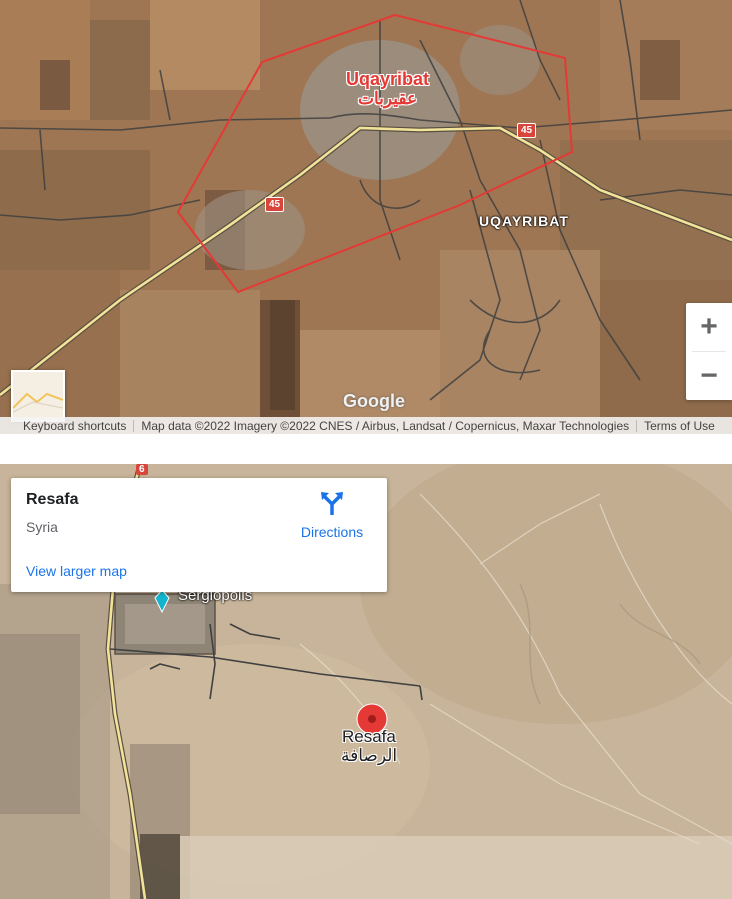  What do you see at coordinates (369, 736) in the screenshot?
I see `marker-label-latin: Resafa` at bounding box center [369, 736].